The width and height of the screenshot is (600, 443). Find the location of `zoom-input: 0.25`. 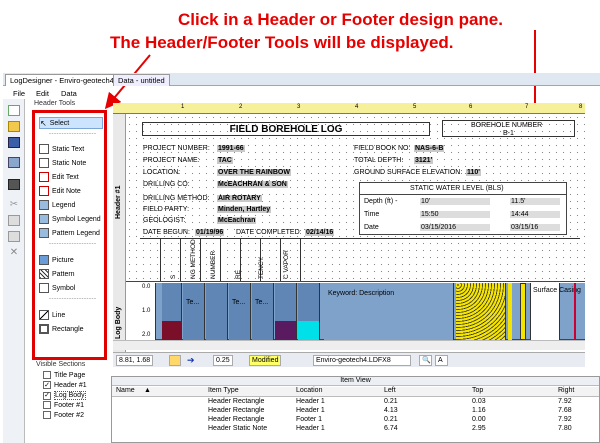

zoom-input: 0.25 is located at coordinates (223, 360).